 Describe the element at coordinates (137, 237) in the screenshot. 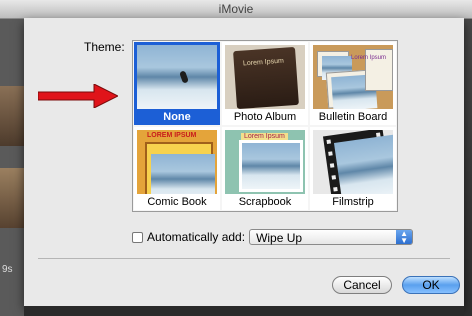

I see `auto-add-checkbox` at that location.